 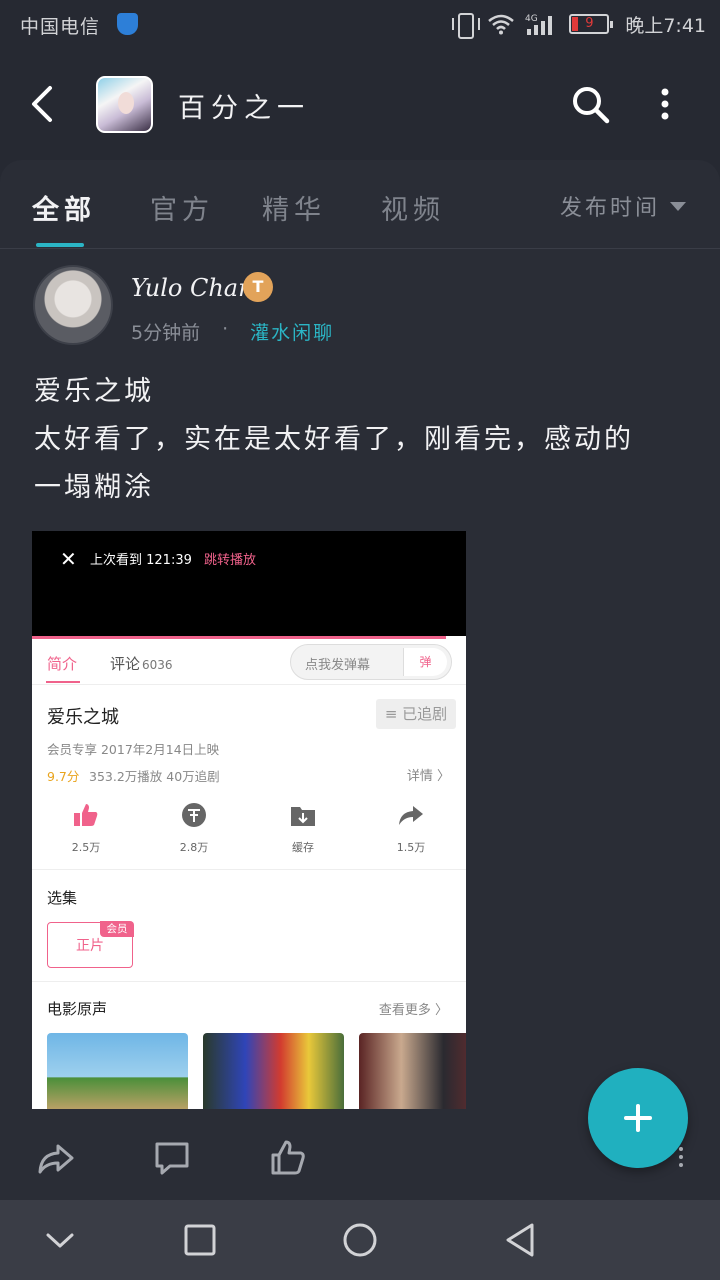 What do you see at coordinates (157, 665) in the screenshot?
I see `comment-count: 6036` at bounding box center [157, 665].